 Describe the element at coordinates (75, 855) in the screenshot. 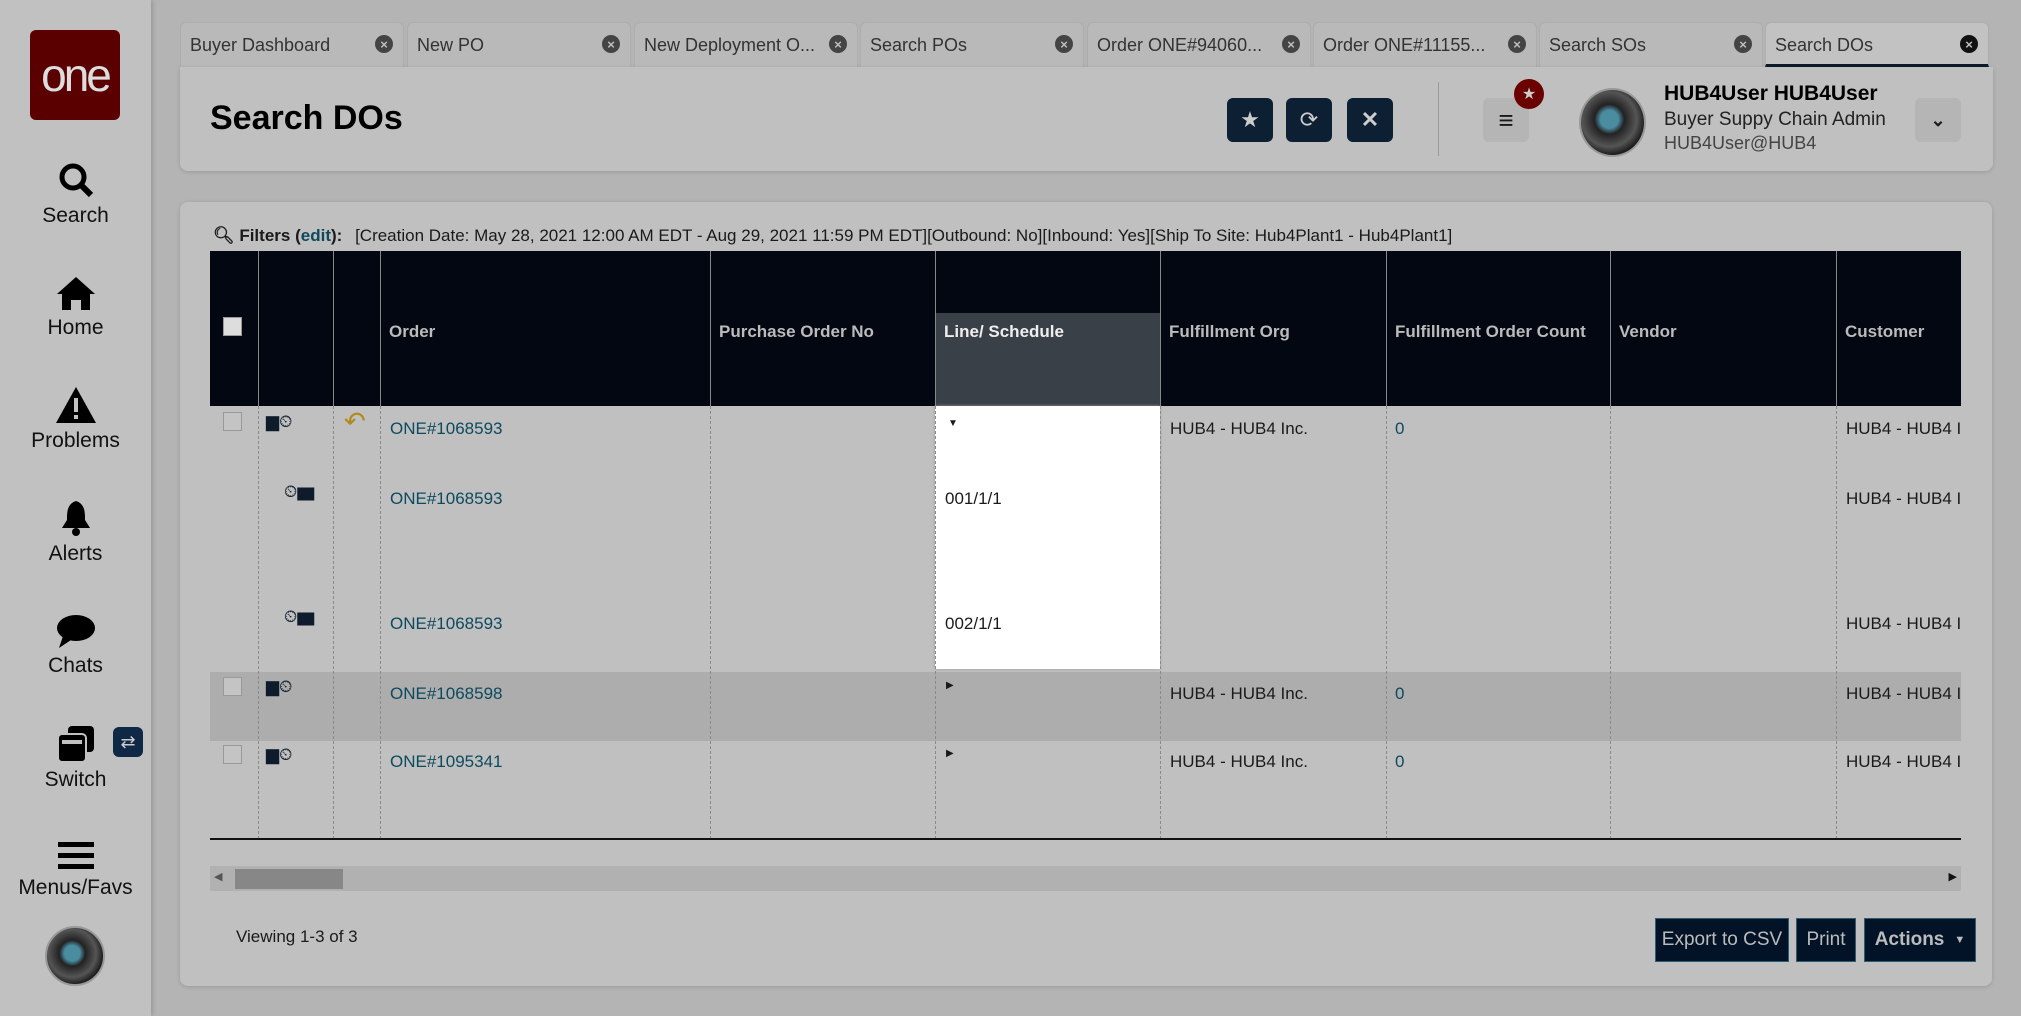

I see `menu-icon` at that location.